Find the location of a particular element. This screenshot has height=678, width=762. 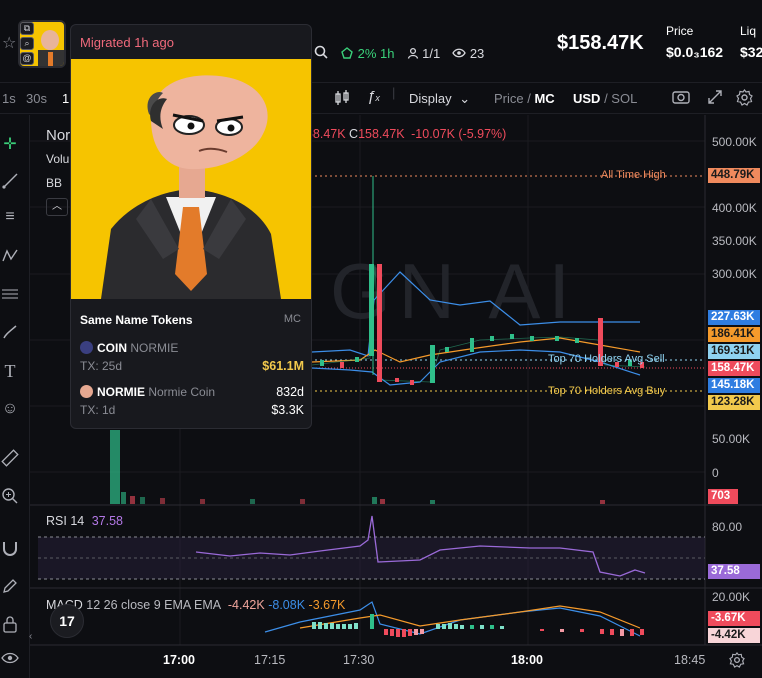

collapse-indicators-button: ︿ is located at coordinates (57, 207).